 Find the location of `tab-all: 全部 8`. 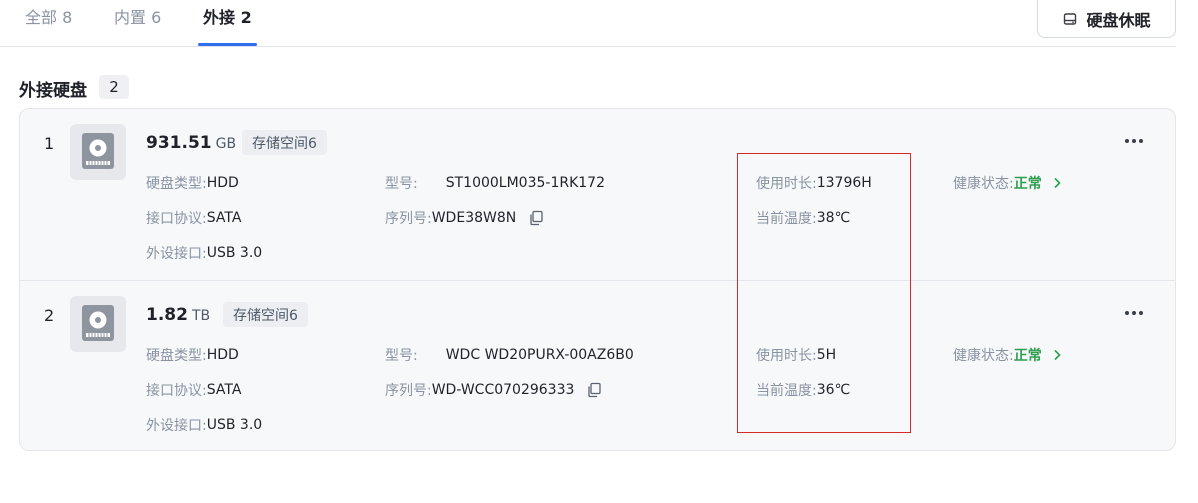

tab-all: 全部 8 is located at coordinates (48, 16).